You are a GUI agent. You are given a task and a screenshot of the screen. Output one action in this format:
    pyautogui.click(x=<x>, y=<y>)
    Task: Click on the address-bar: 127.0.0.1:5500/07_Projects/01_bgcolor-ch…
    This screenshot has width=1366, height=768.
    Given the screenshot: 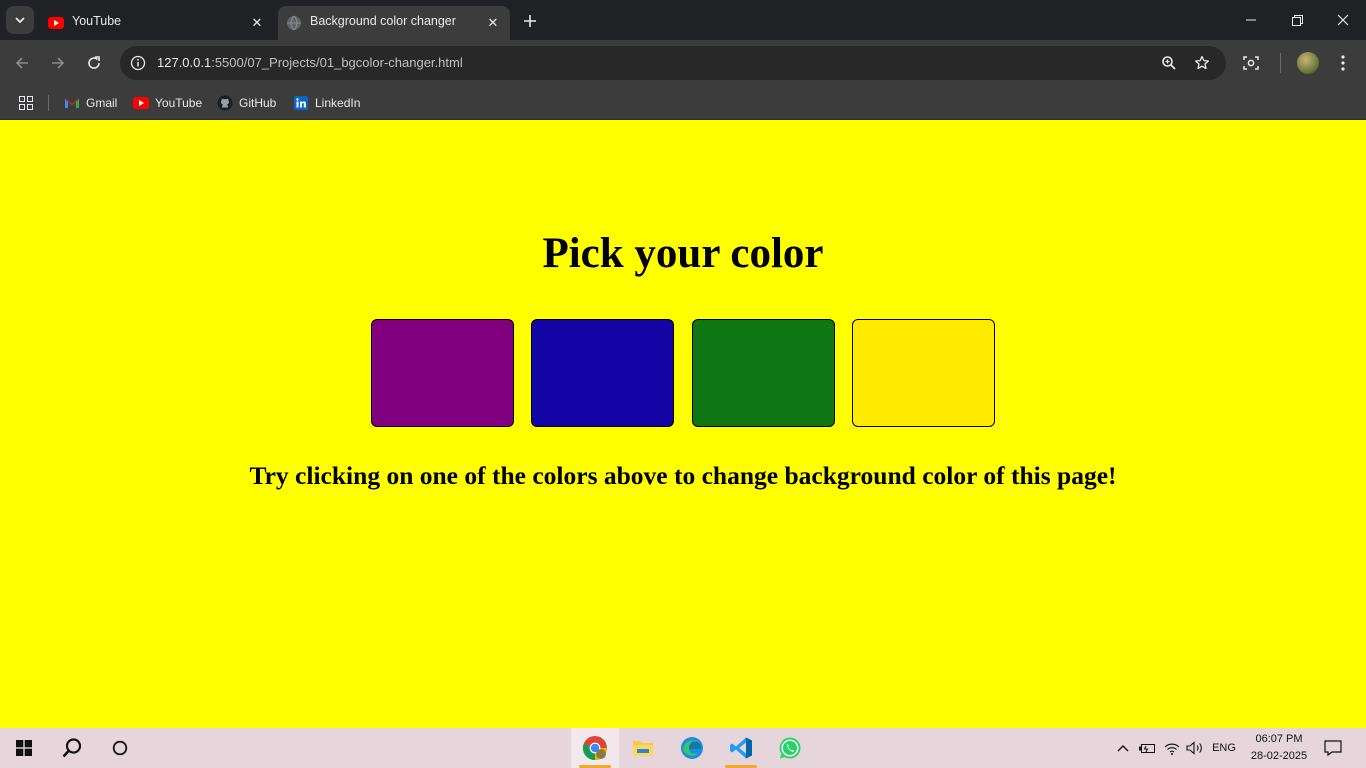 What is the action you would take?
    pyautogui.click(x=673, y=63)
    